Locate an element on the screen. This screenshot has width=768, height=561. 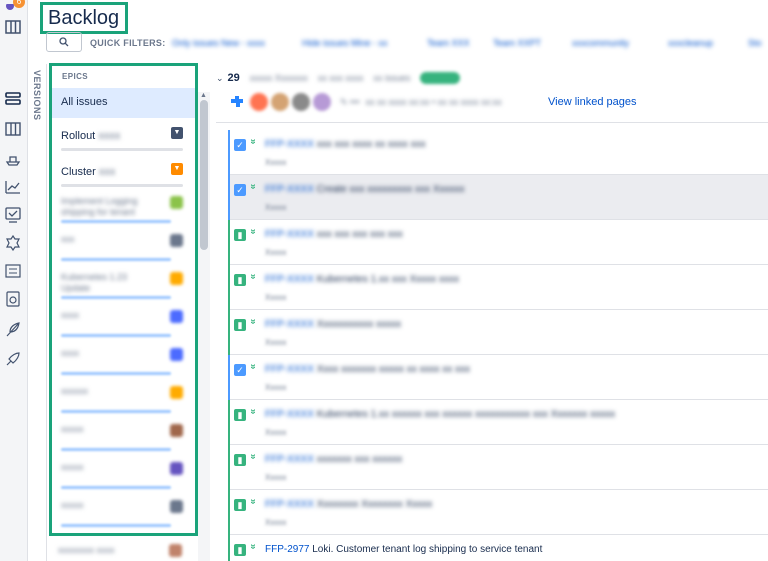
sprint-edit-icon: ✎ ••• is located at coordinates (350, 102).